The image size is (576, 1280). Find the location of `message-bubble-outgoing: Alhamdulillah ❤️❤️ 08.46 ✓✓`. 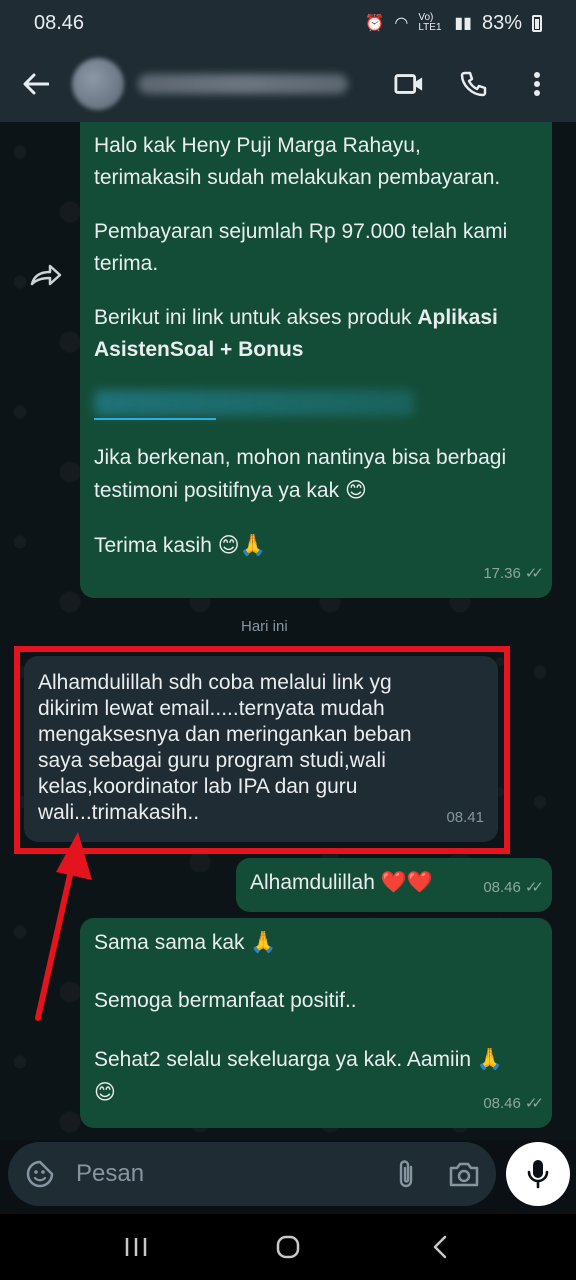

message-bubble-outgoing: Alhamdulillah ❤️❤️ 08.46 ✓✓ is located at coordinates (394, 885).